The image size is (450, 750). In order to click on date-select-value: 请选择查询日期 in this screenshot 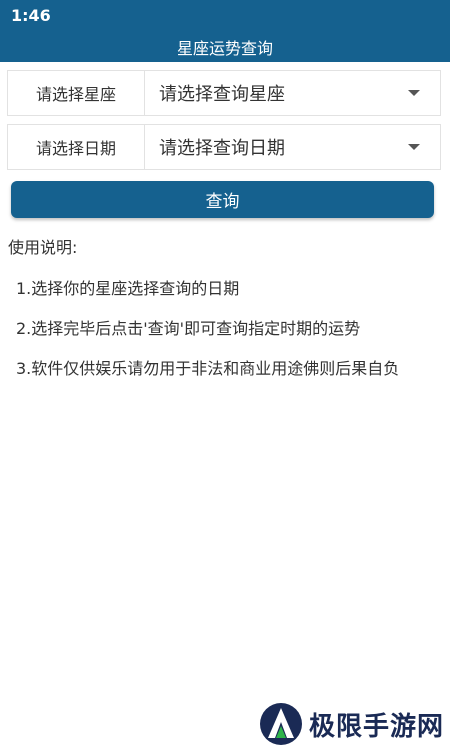, I will do `click(222, 148)`.